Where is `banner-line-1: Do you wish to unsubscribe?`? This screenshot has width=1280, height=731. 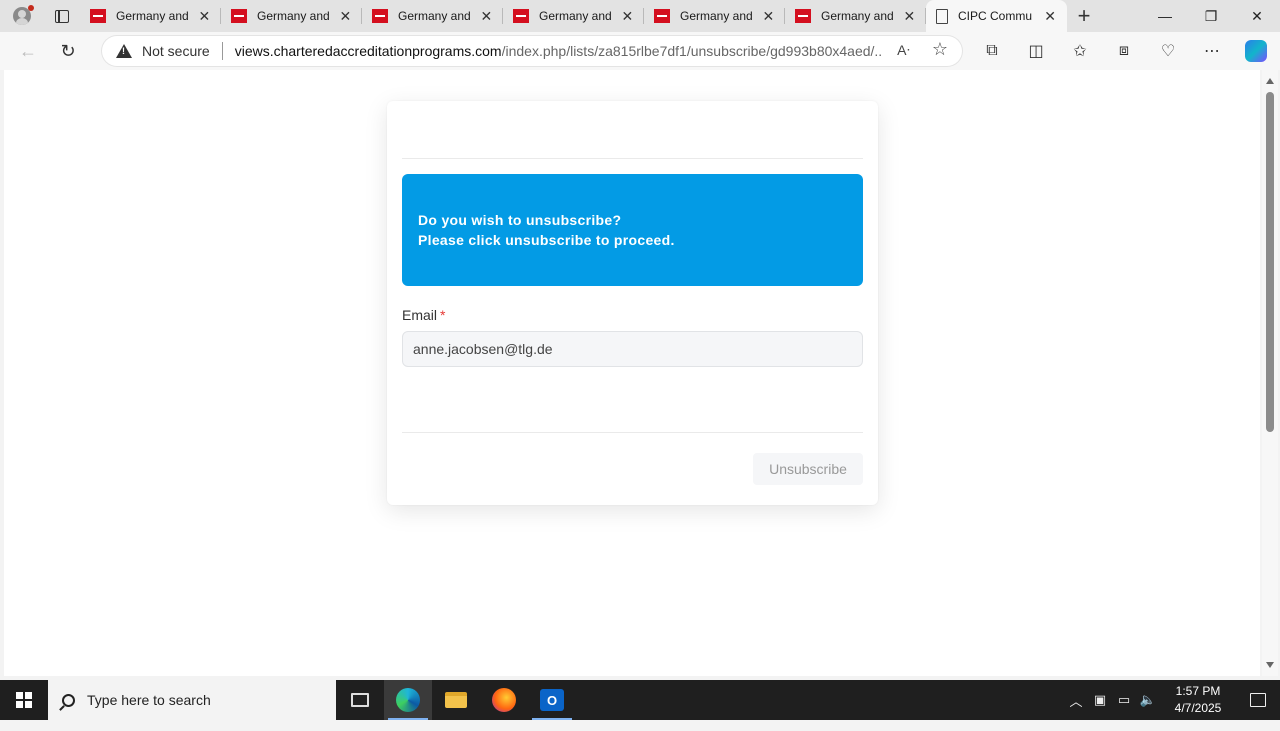
banner-line-1: Do you wish to unsubscribe? is located at coordinates (520, 220).